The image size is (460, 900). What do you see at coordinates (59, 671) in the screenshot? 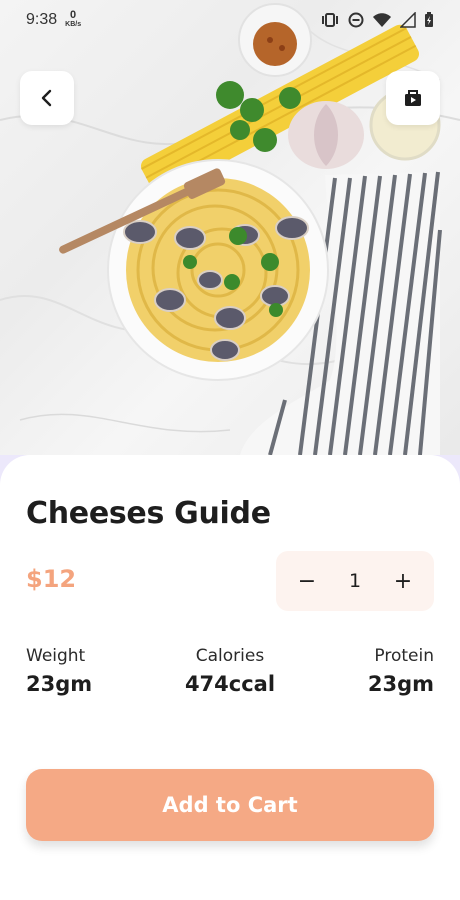
I see `stat-weight: Weight 23gm` at bounding box center [59, 671].